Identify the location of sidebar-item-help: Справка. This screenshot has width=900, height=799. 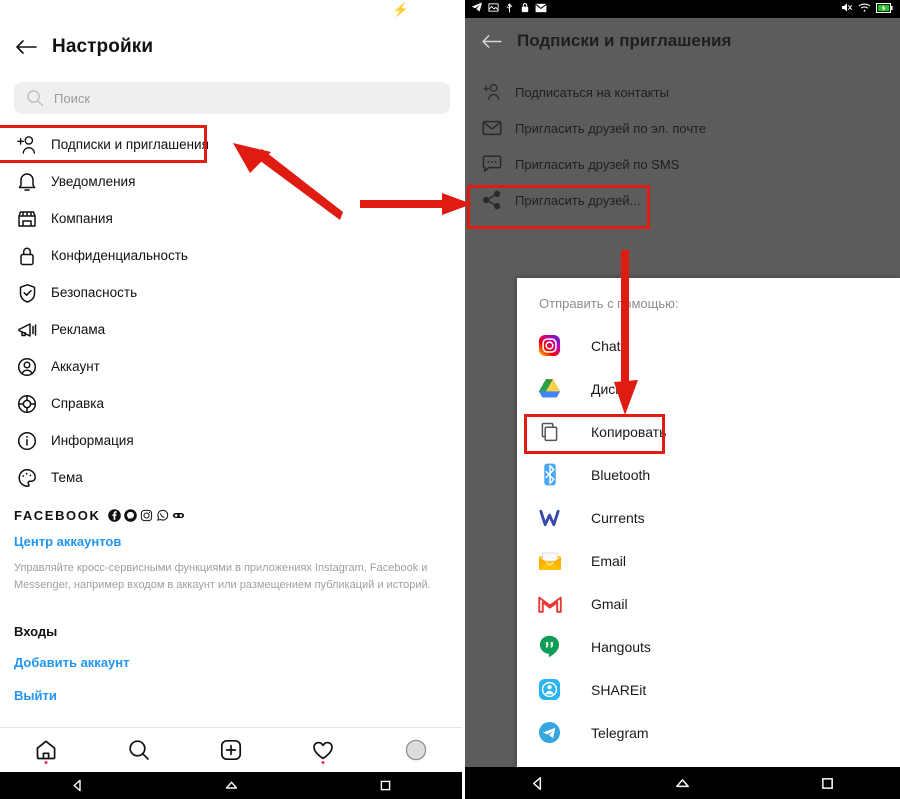
(231, 403).